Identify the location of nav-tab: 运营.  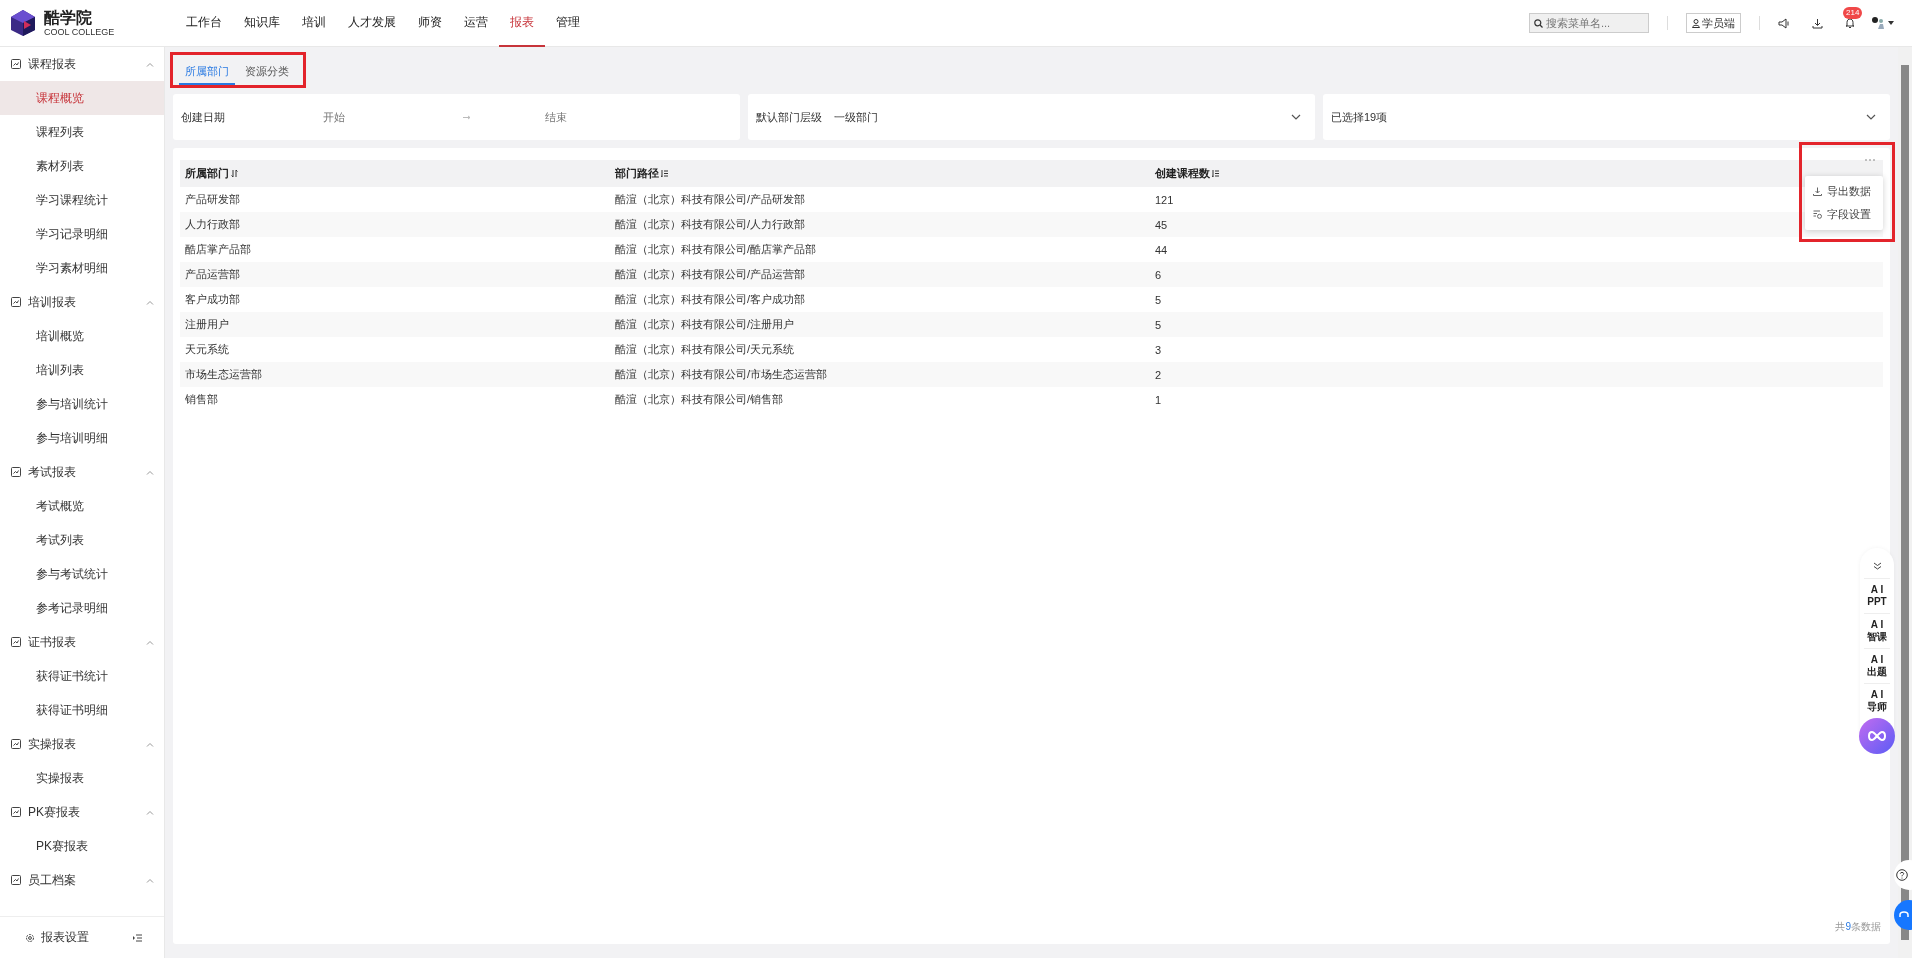
(476, 23).